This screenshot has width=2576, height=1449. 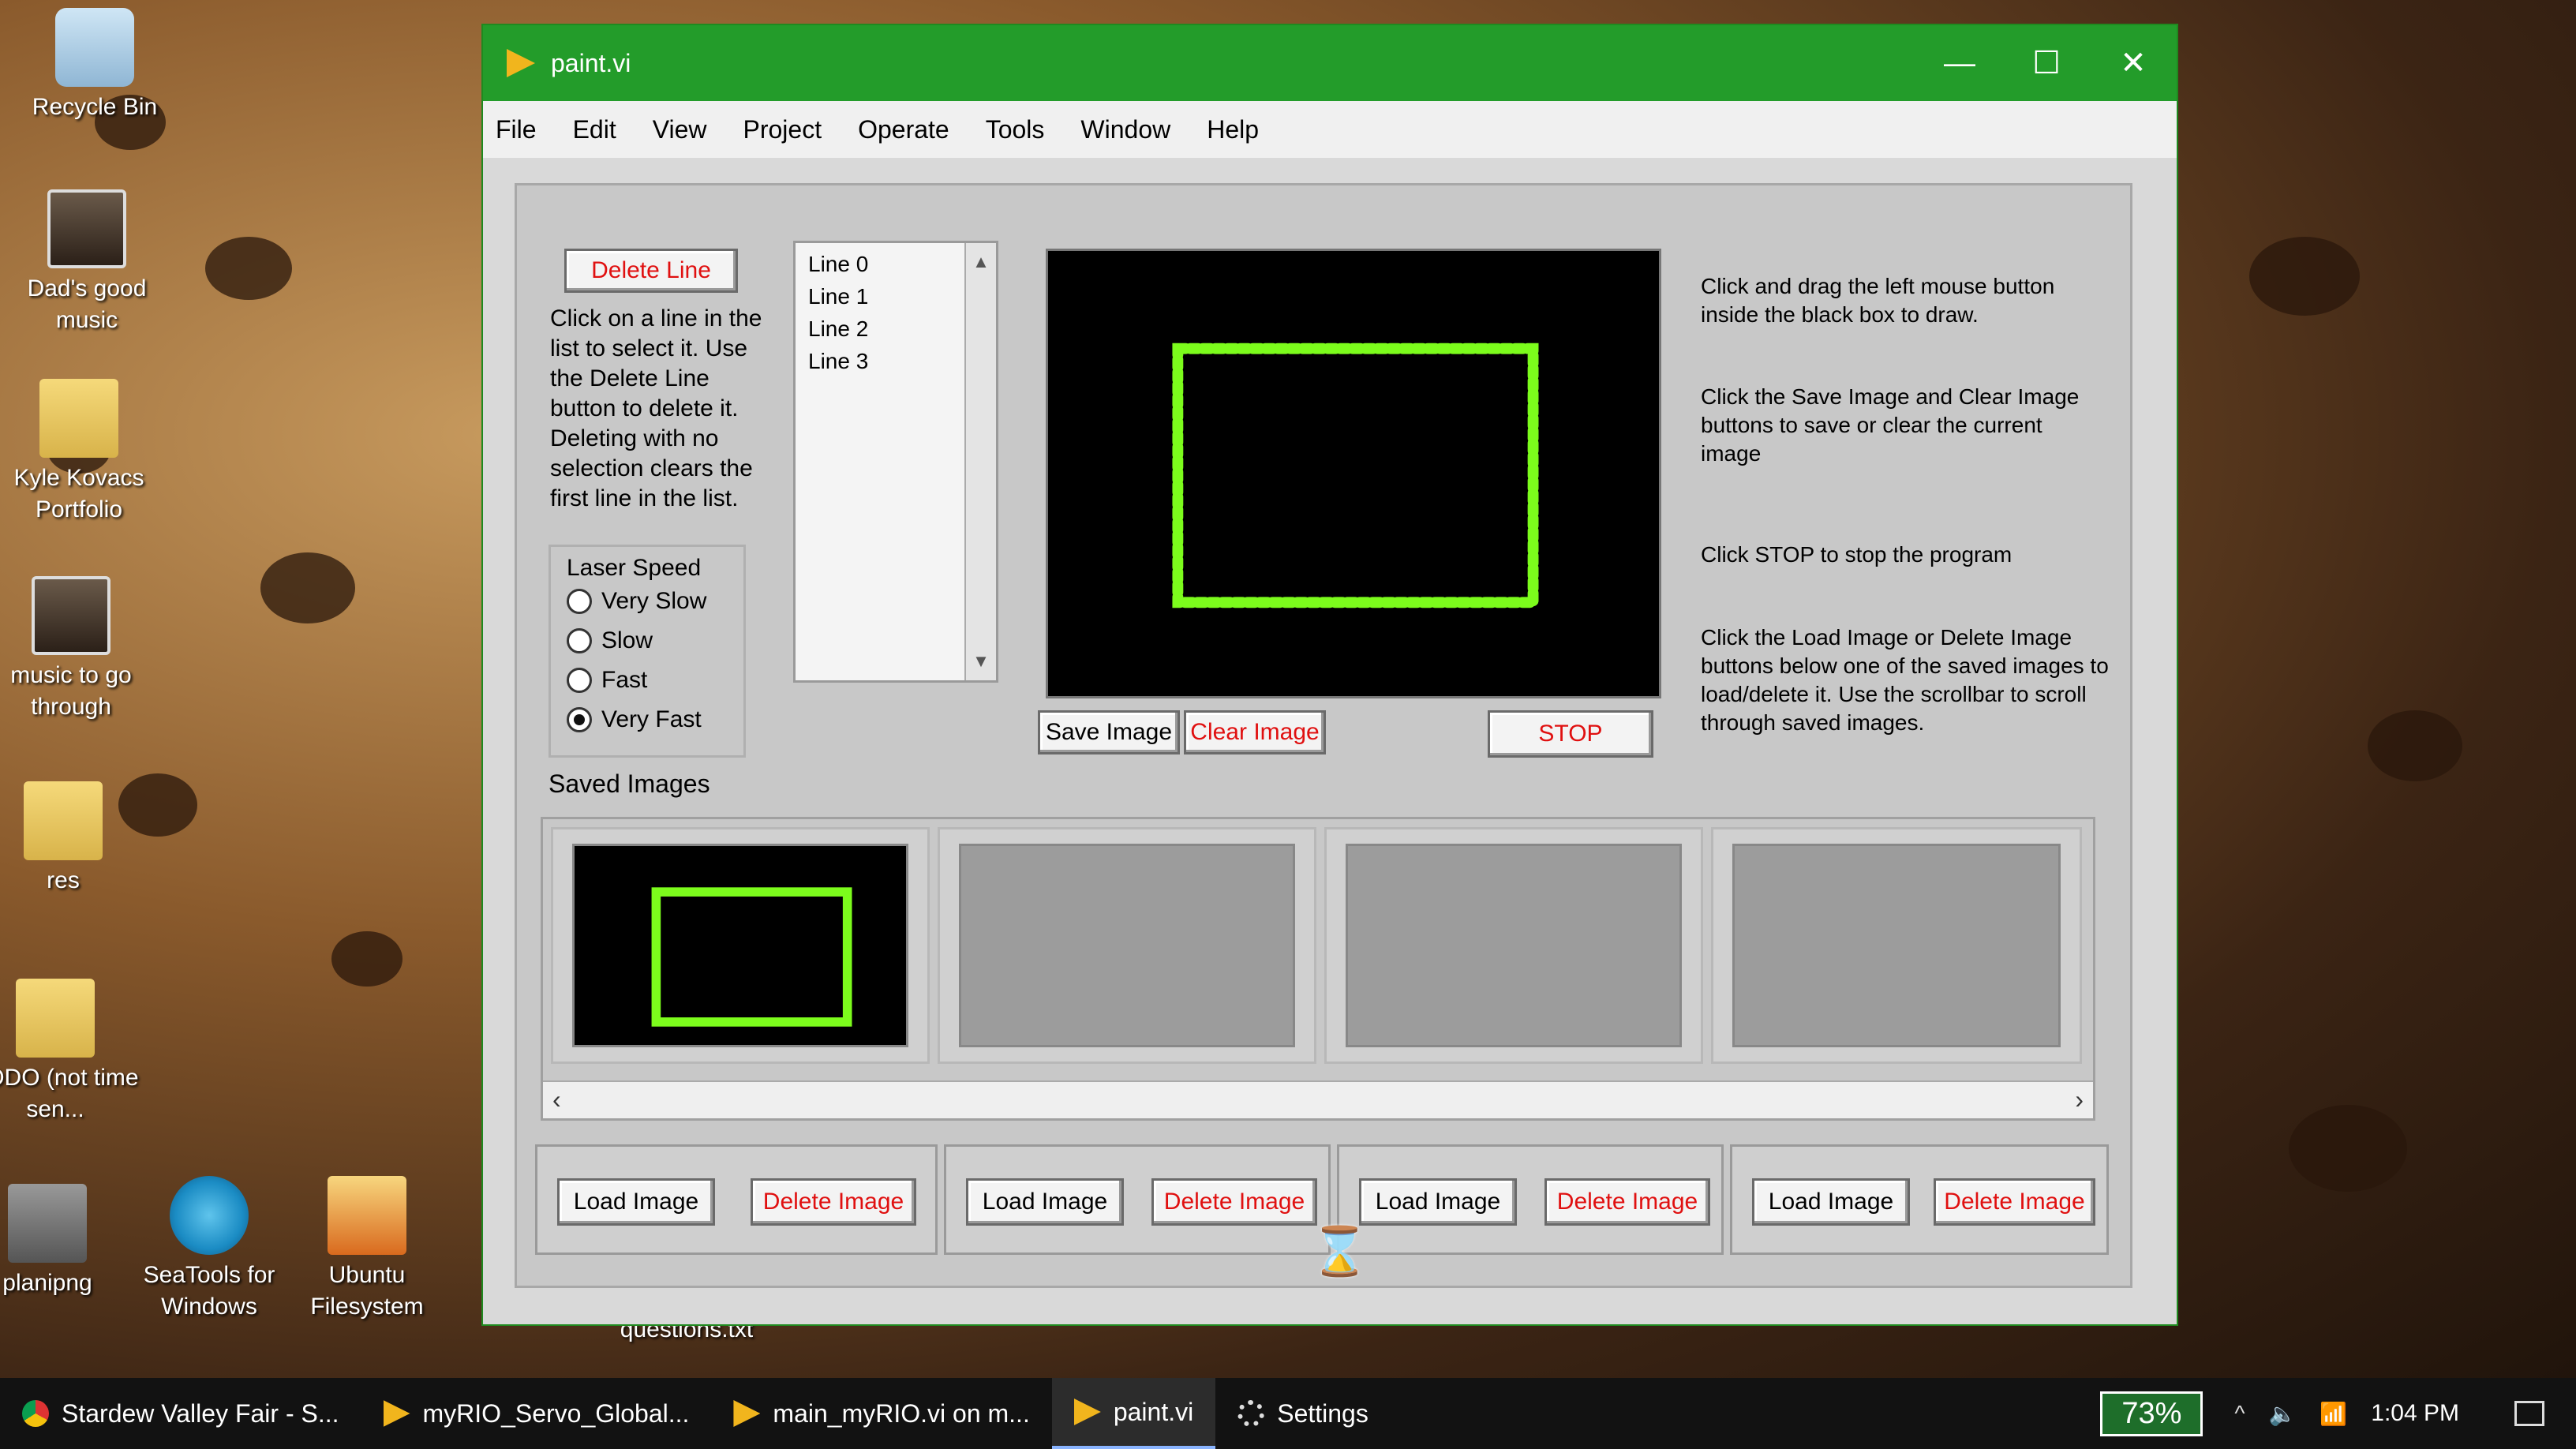 What do you see at coordinates (2046, 63) in the screenshot?
I see `maximize-button: ☐` at bounding box center [2046, 63].